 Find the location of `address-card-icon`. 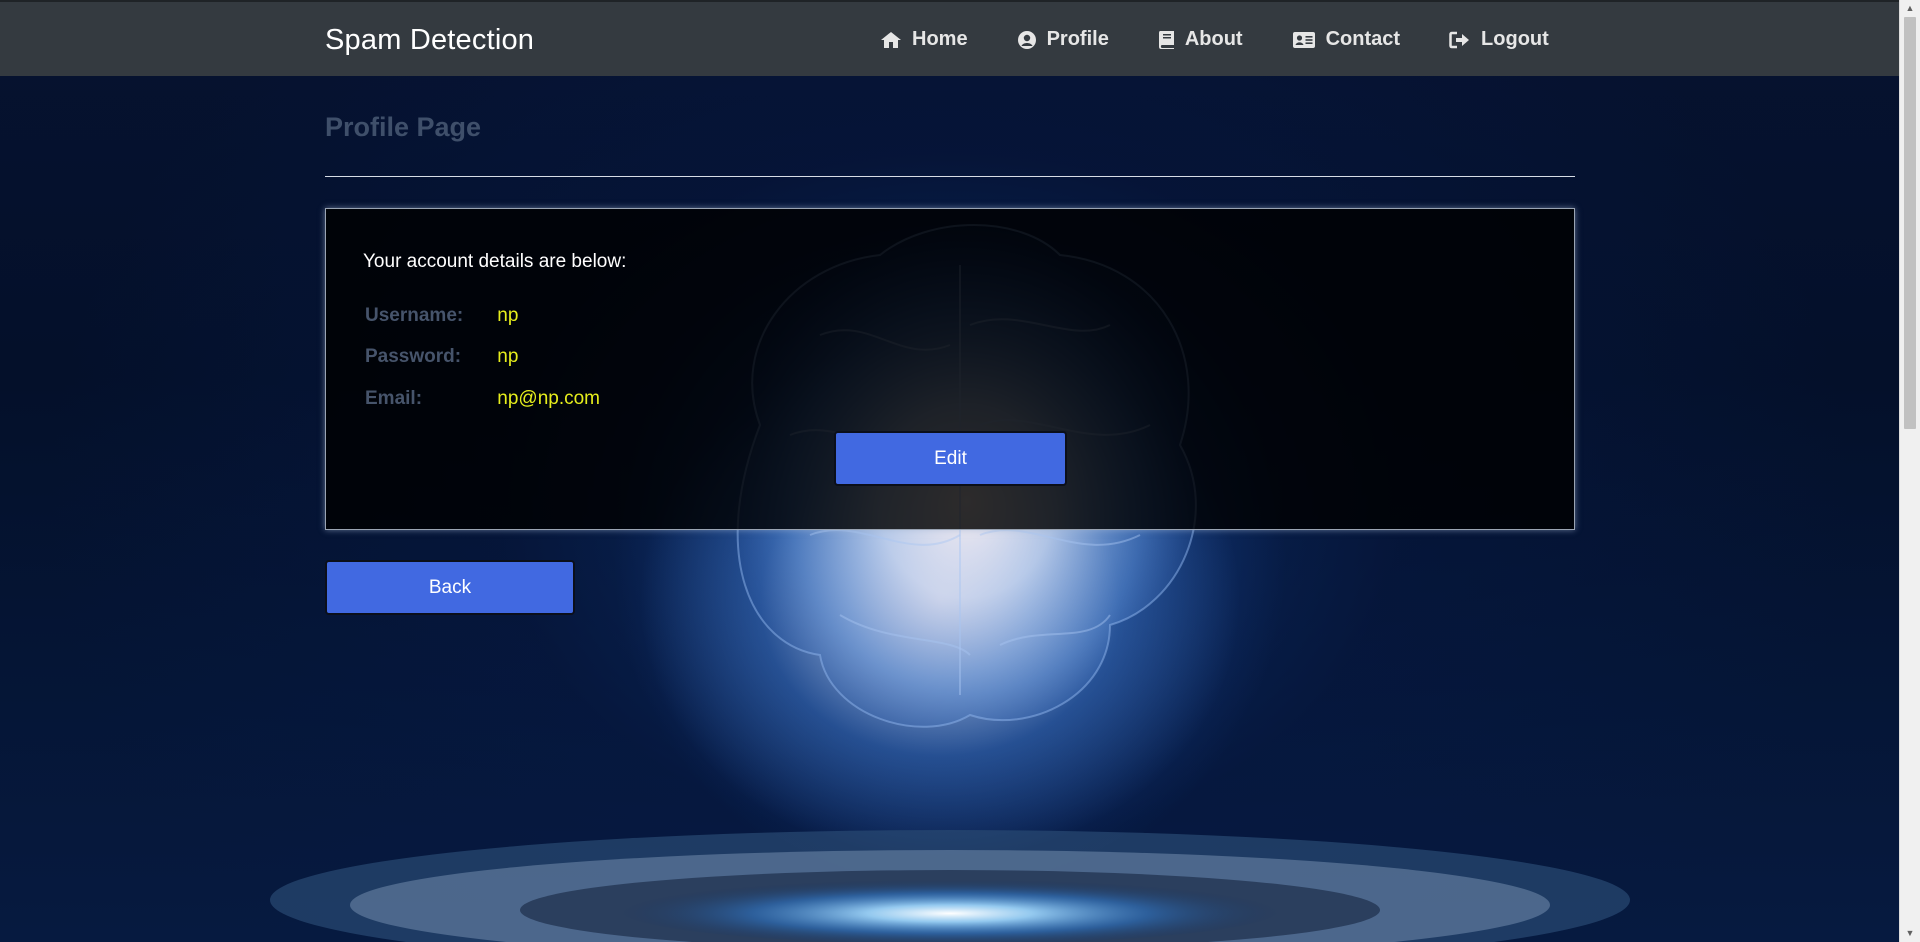

address-card-icon is located at coordinates (1303, 39).